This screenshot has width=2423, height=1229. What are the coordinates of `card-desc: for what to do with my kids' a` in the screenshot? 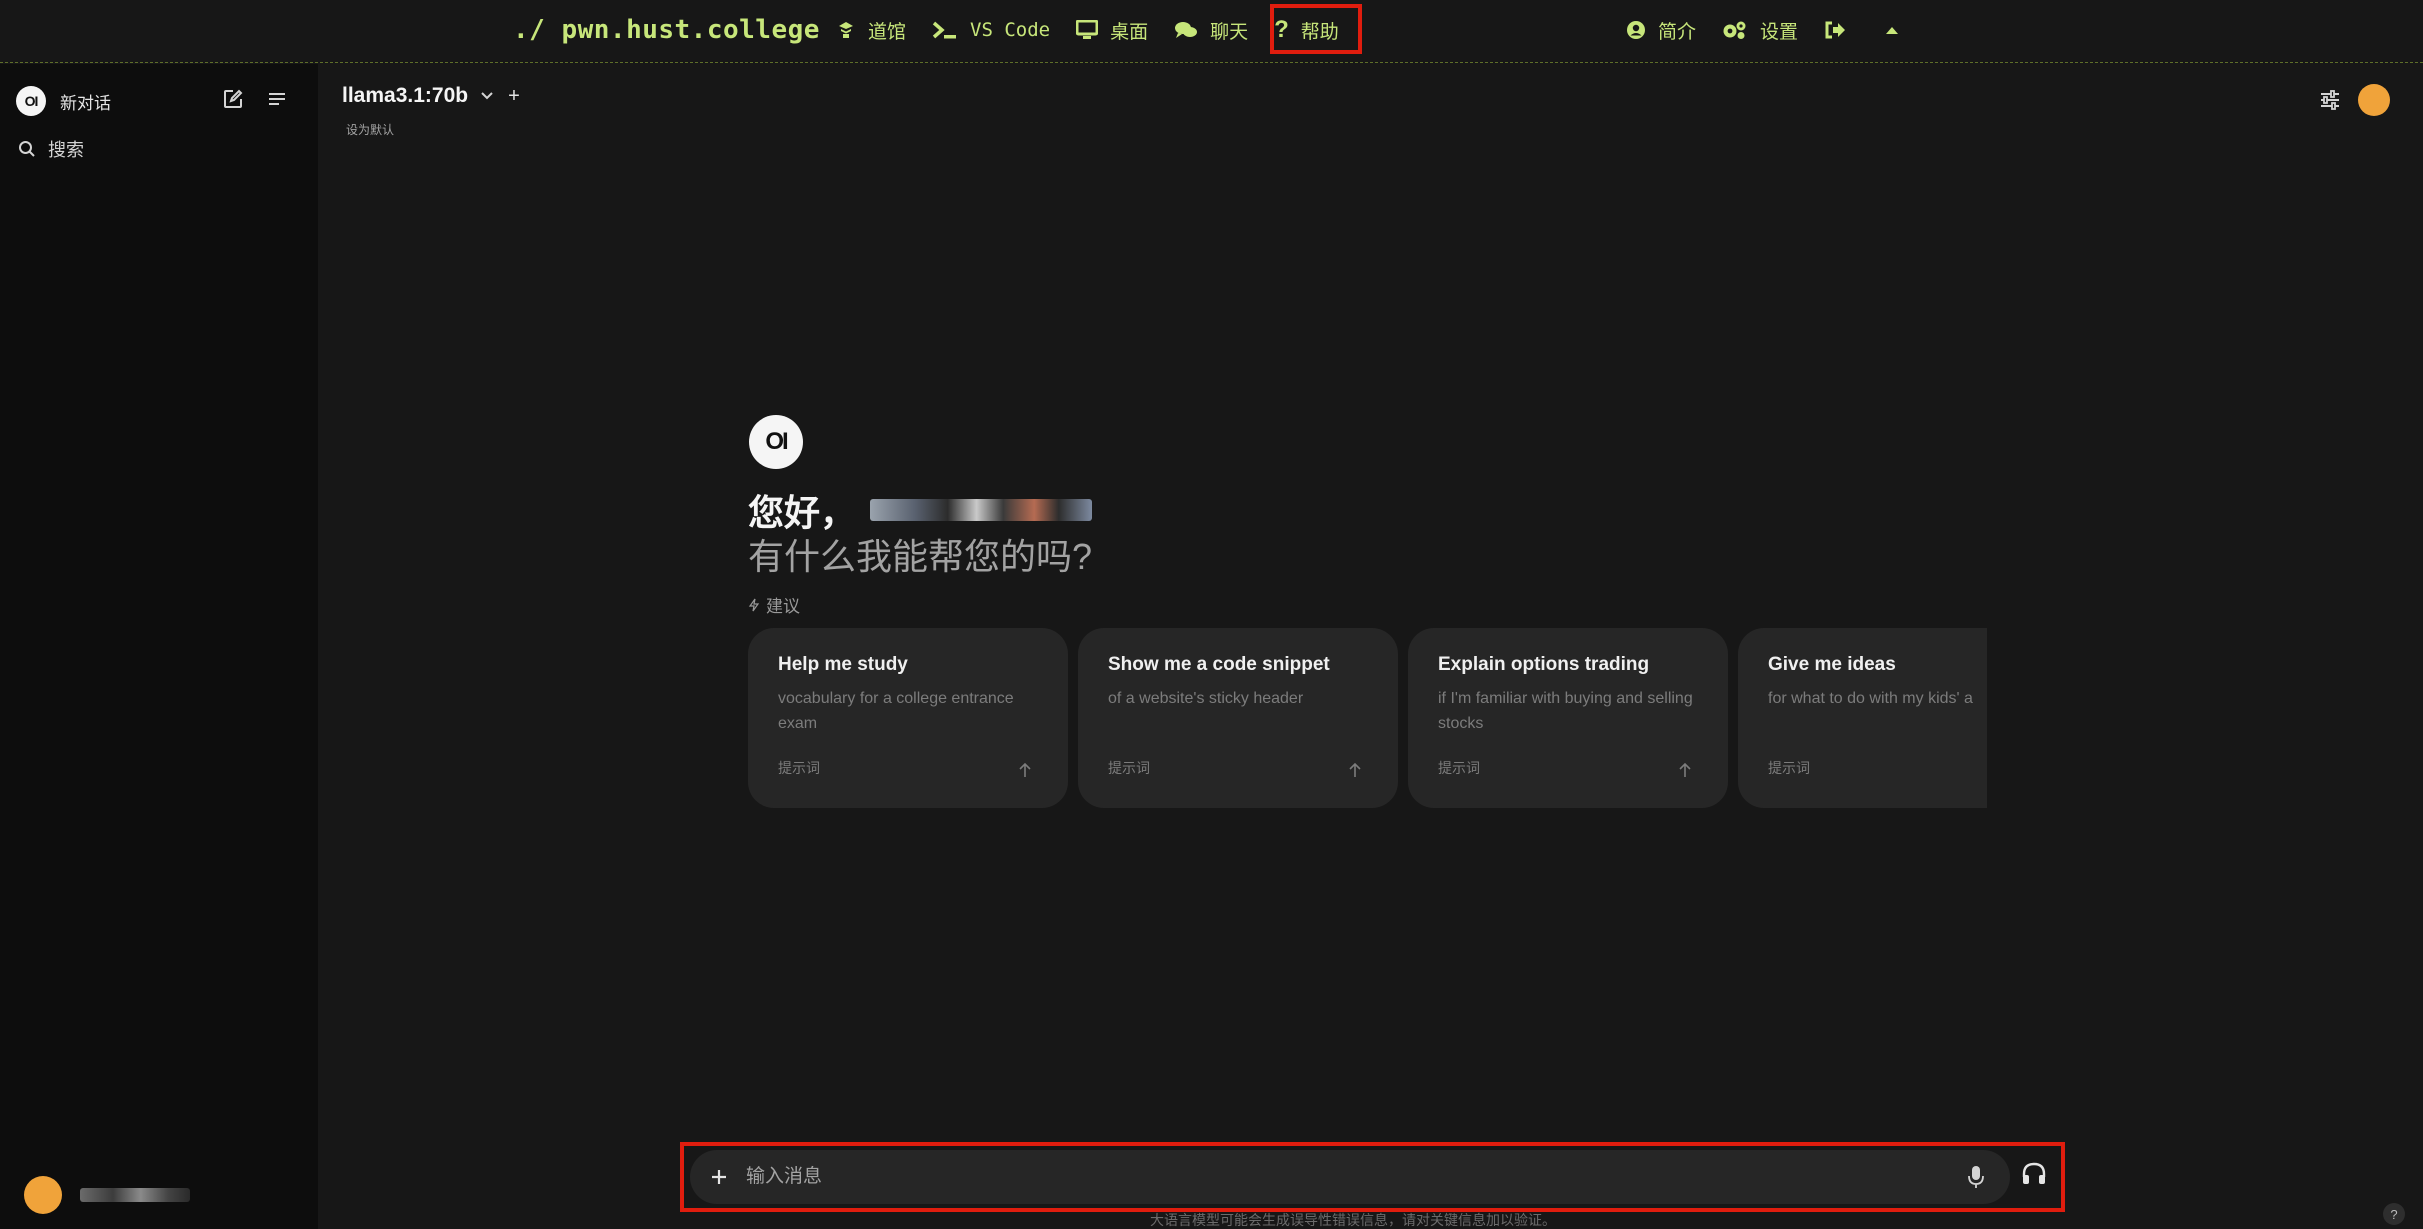 It's located at (1870, 698).